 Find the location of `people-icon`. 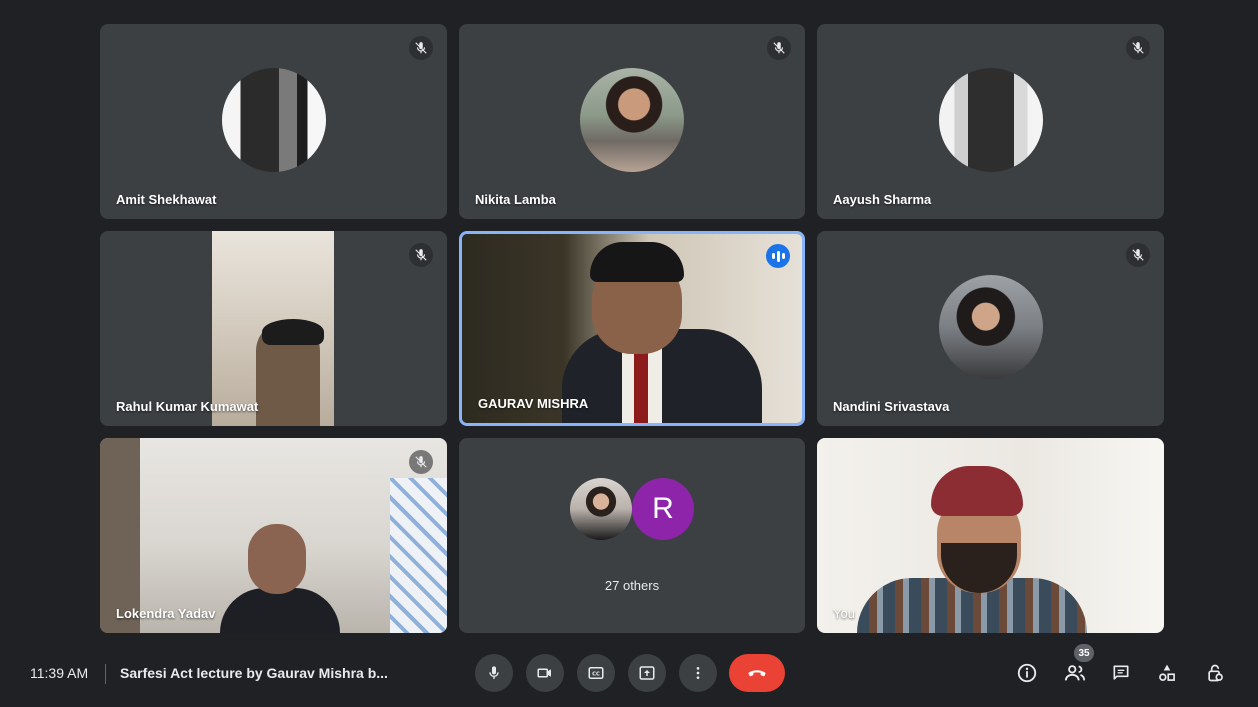

people-icon is located at coordinates (1075, 673).